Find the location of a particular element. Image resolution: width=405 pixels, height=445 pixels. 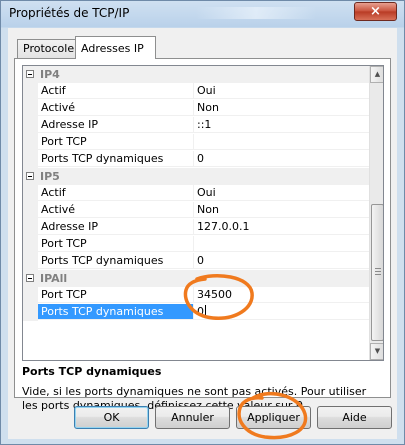

cancel-button: Annuler is located at coordinates (192, 417).